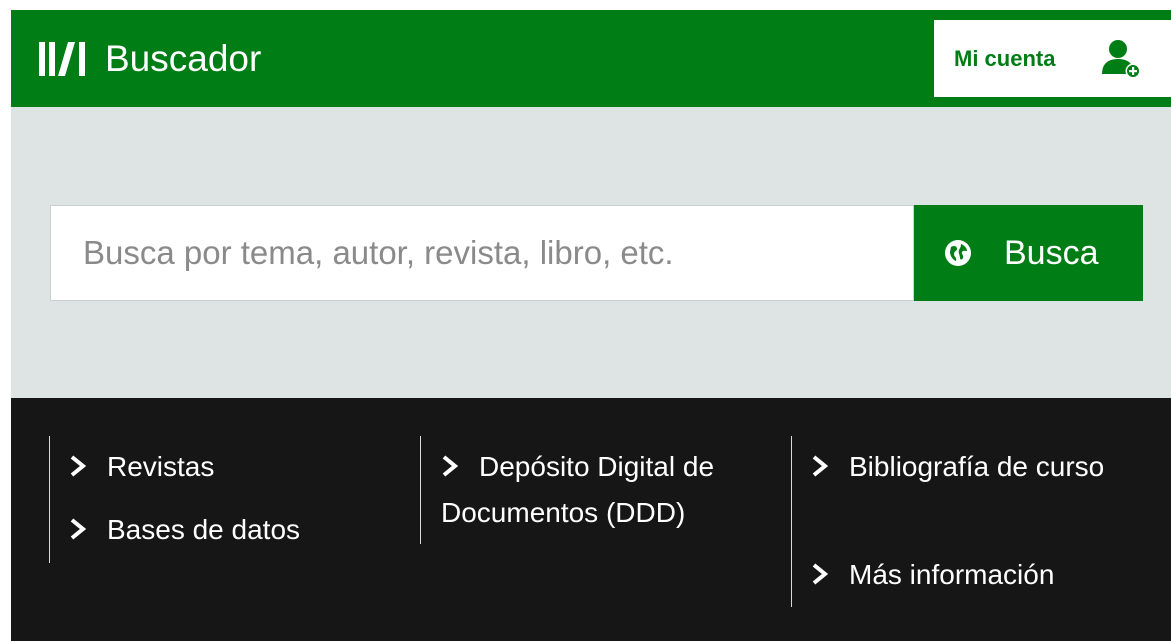 This screenshot has height=641, width=1171. I want to click on logo-link: Buscador, so click(150, 59).